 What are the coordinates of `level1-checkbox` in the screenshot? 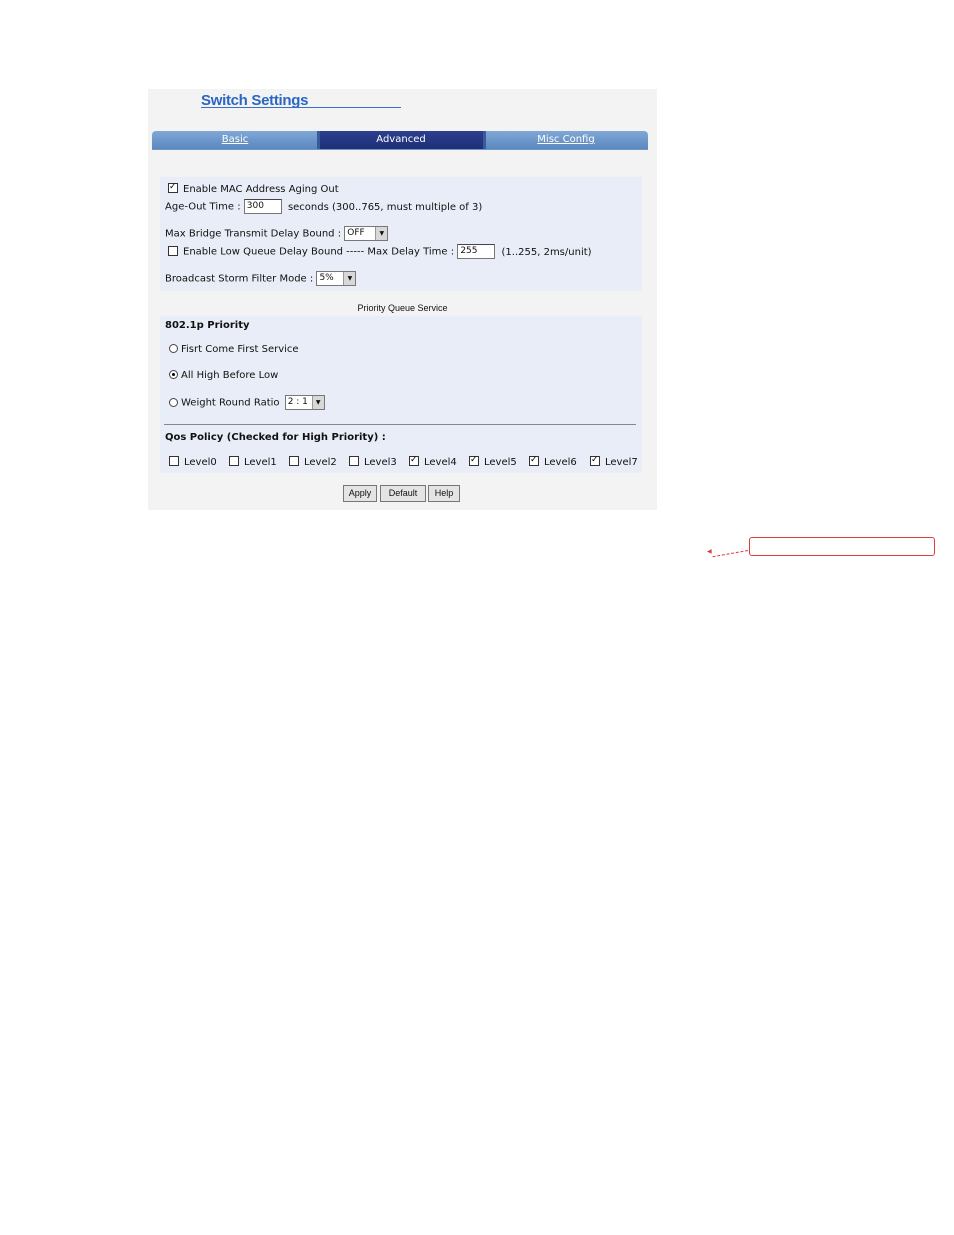 It's located at (234, 461).